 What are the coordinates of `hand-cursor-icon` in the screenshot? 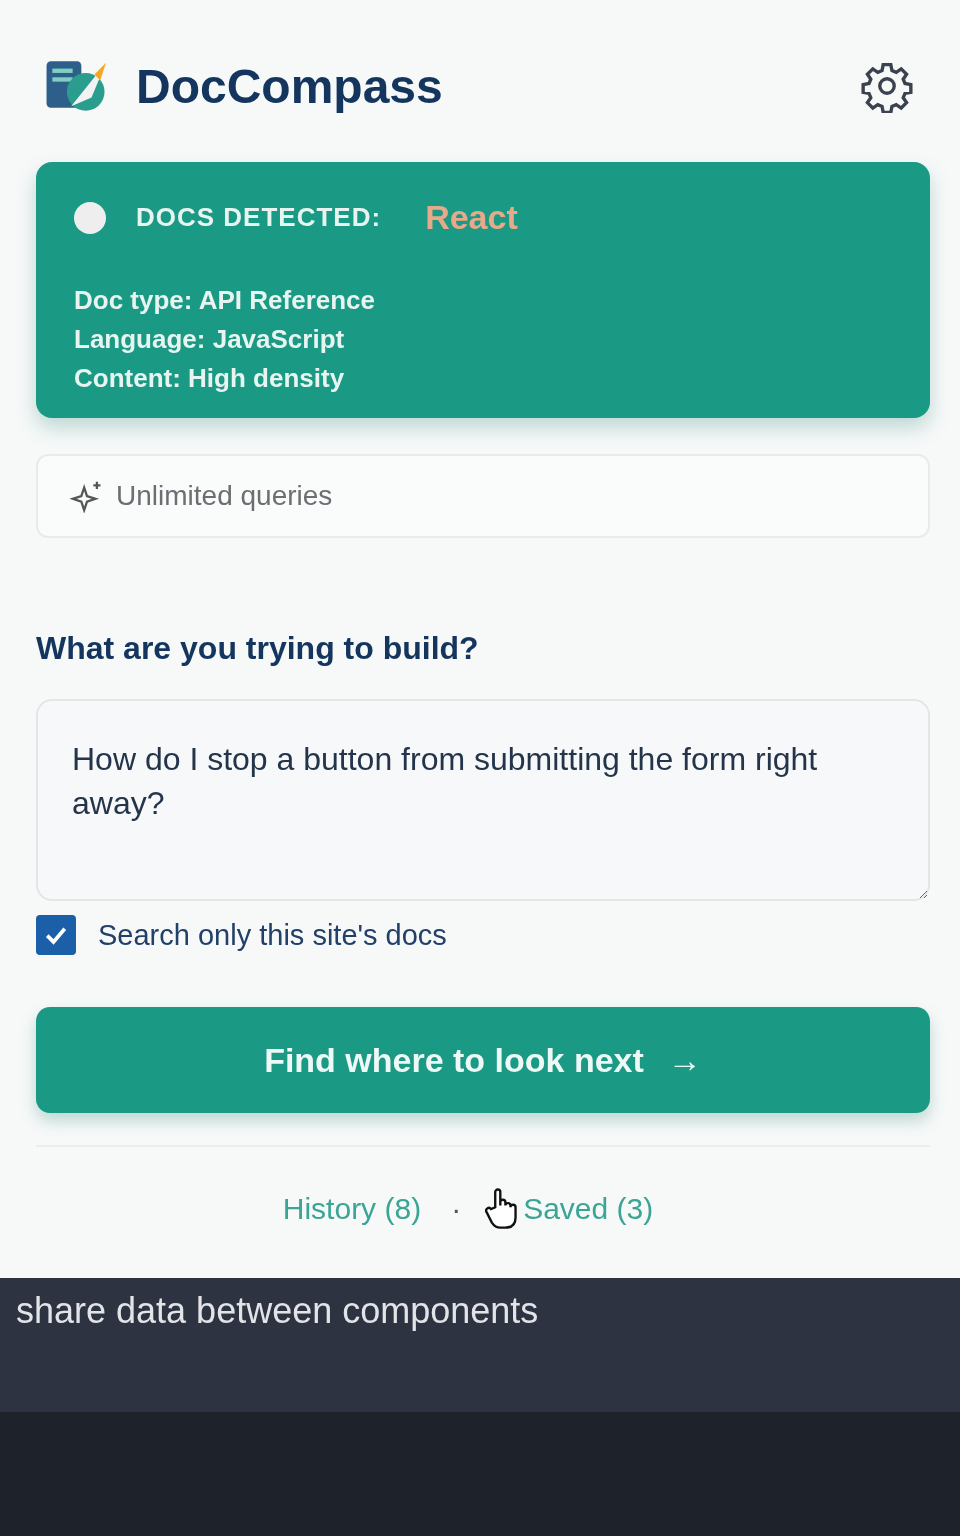 It's located at (502, 1209).